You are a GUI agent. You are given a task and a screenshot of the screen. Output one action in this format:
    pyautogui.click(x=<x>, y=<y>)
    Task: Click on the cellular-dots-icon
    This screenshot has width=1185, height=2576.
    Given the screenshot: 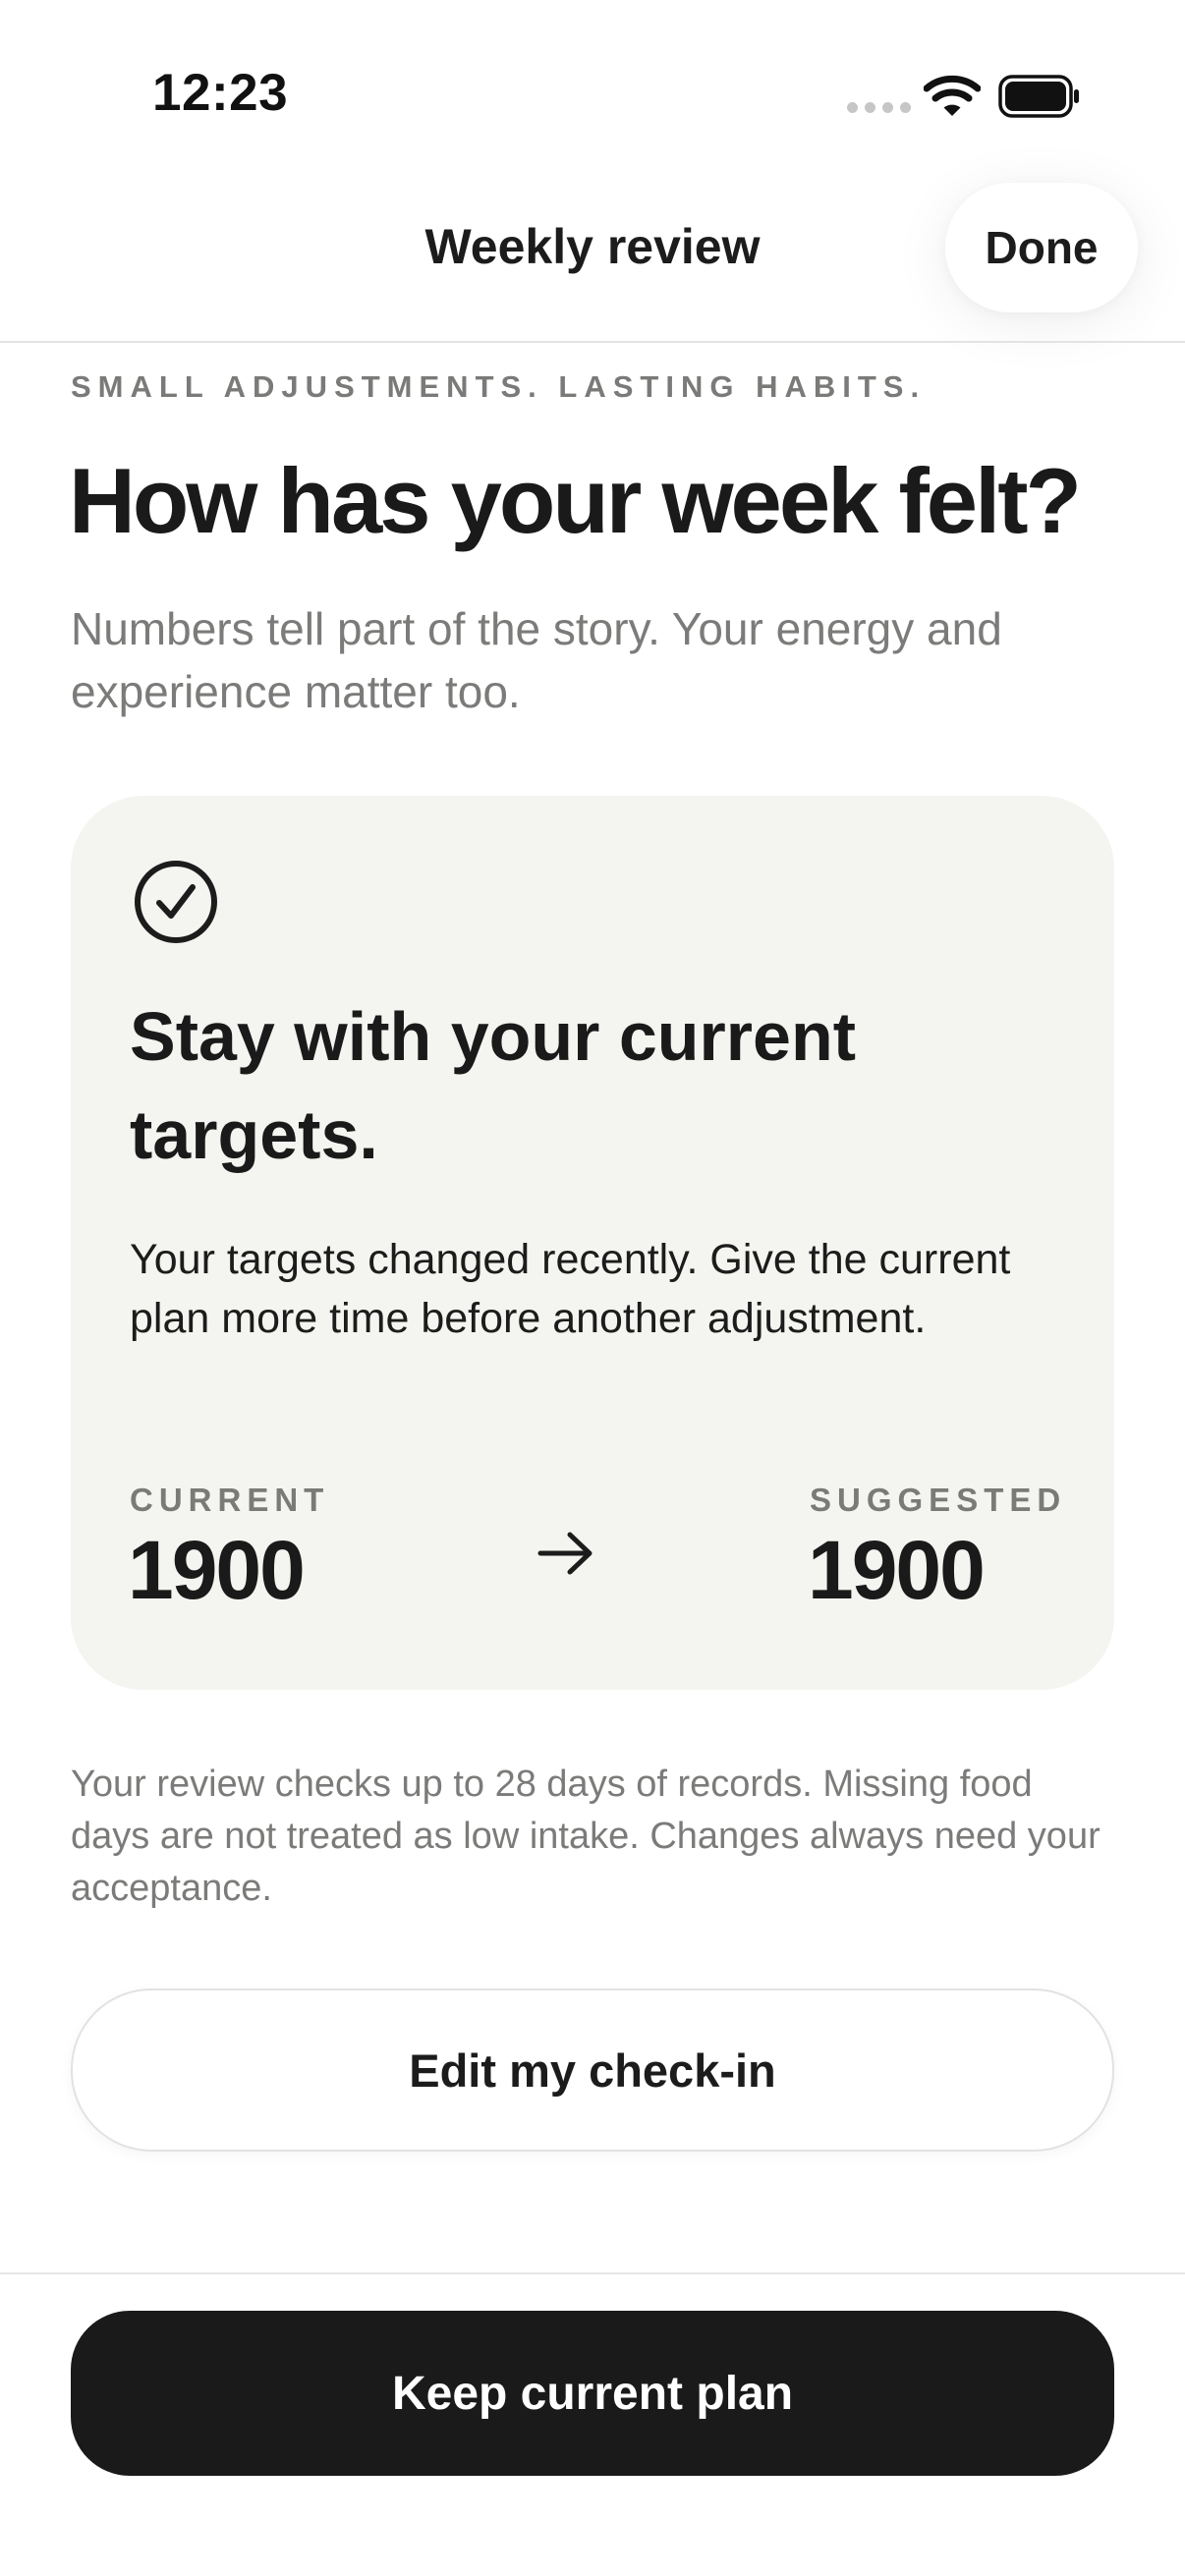 What is the action you would take?
    pyautogui.click(x=879, y=107)
    